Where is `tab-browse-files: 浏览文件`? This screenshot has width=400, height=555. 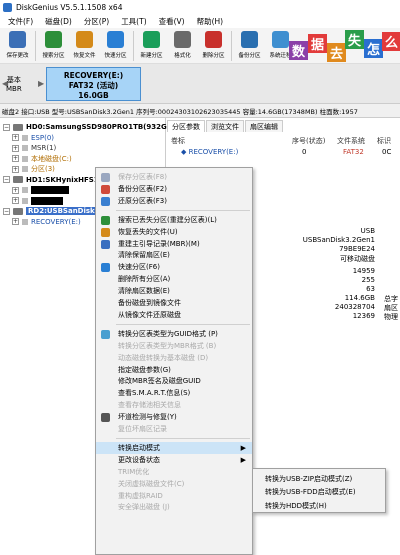 tab-browse-files: 浏览文件 is located at coordinates (225, 126).